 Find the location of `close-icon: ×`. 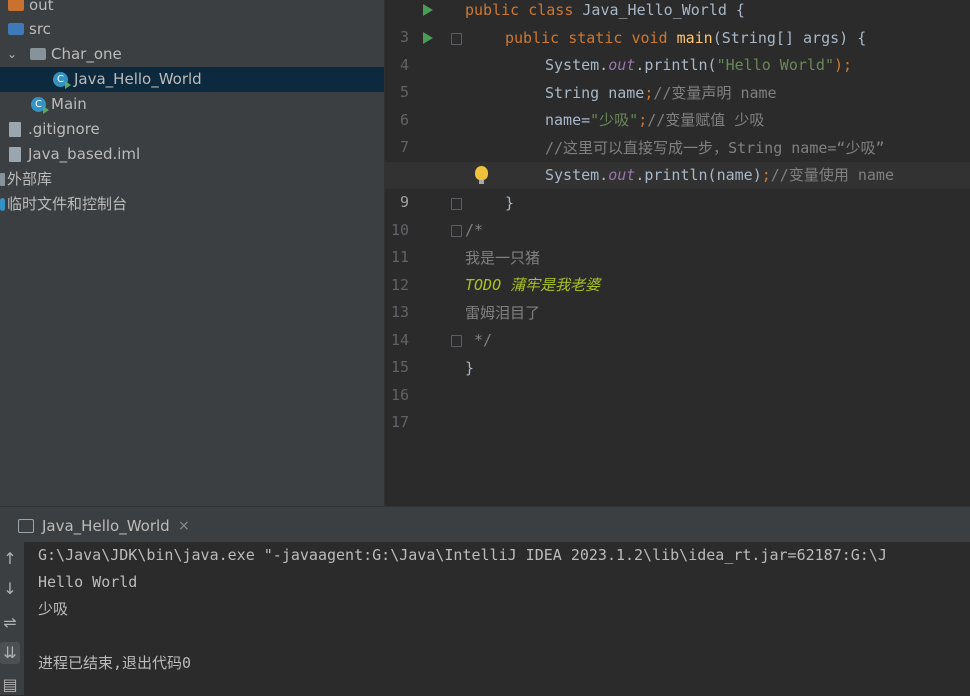

close-icon: × is located at coordinates (184, 526).